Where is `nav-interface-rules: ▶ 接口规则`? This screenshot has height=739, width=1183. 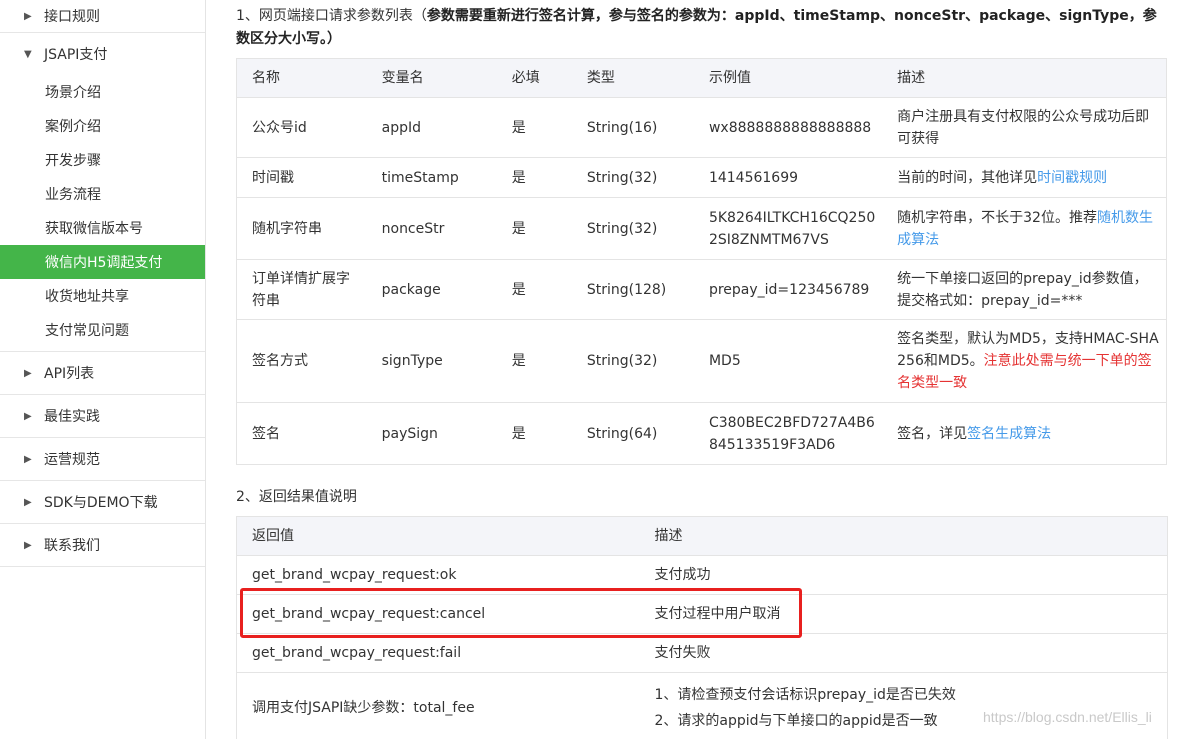
nav-interface-rules: ▶ 接口规则 is located at coordinates (102, 16).